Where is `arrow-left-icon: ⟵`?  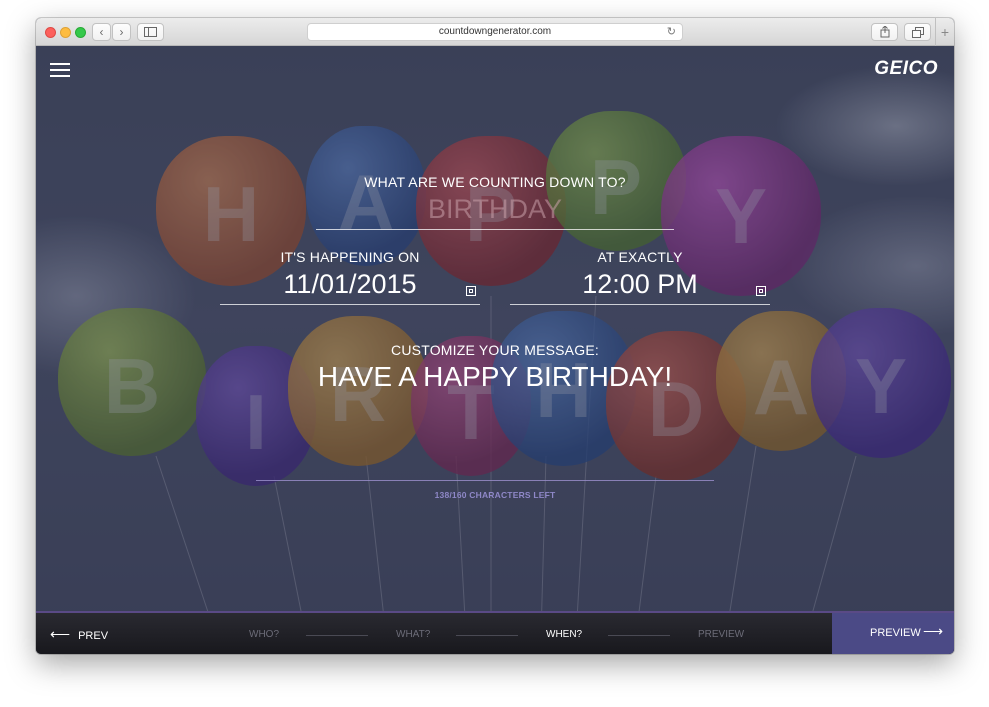
arrow-left-icon: ⟵ is located at coordinates (60, 634).